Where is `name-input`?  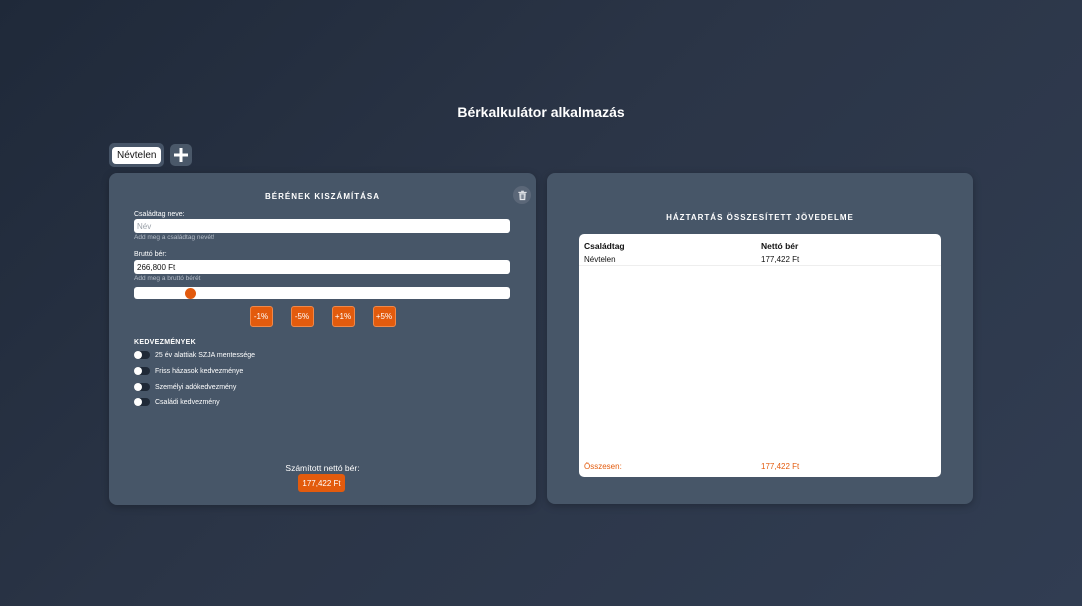 name-input is located at coordinates (322, 226).